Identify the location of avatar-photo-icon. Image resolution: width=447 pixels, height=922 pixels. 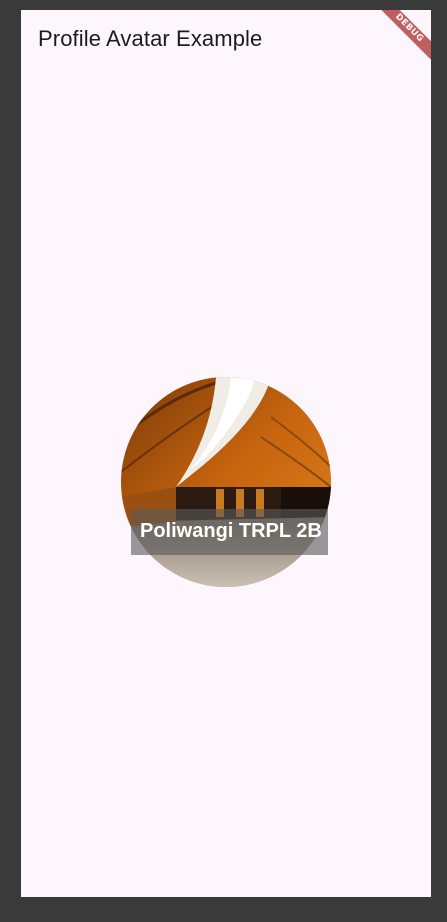
(226, 482).